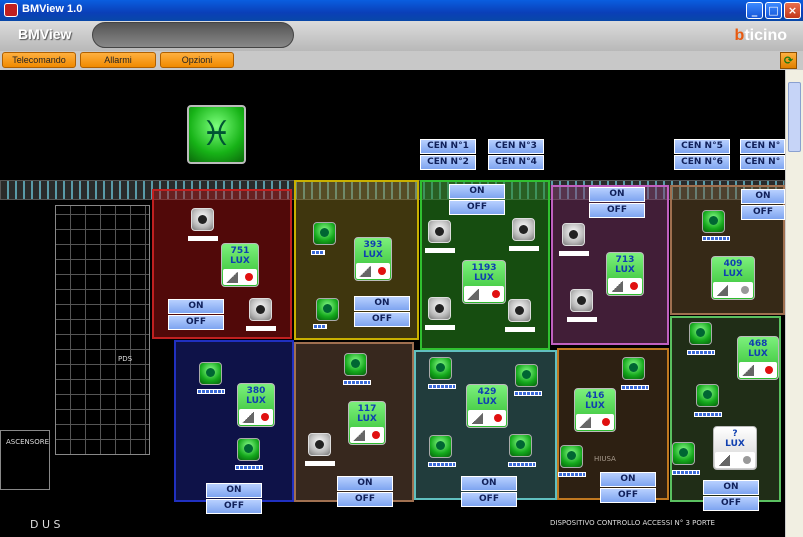  Describe the element at coordinates (733, 264) in the screenshot. I see `lux-value: 409` at that location.